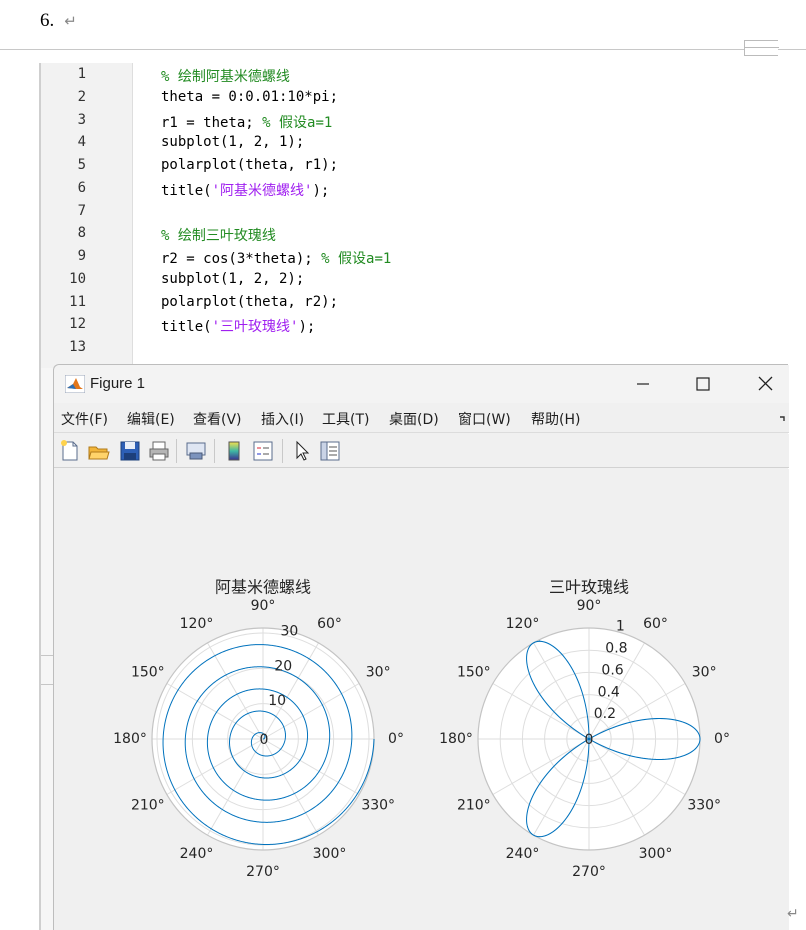 The image size is (806, 930). What do you see at coordinates (75, 384) in the screenshot?
I see `matlab-logo-icon` at bounding box center [75, 384].